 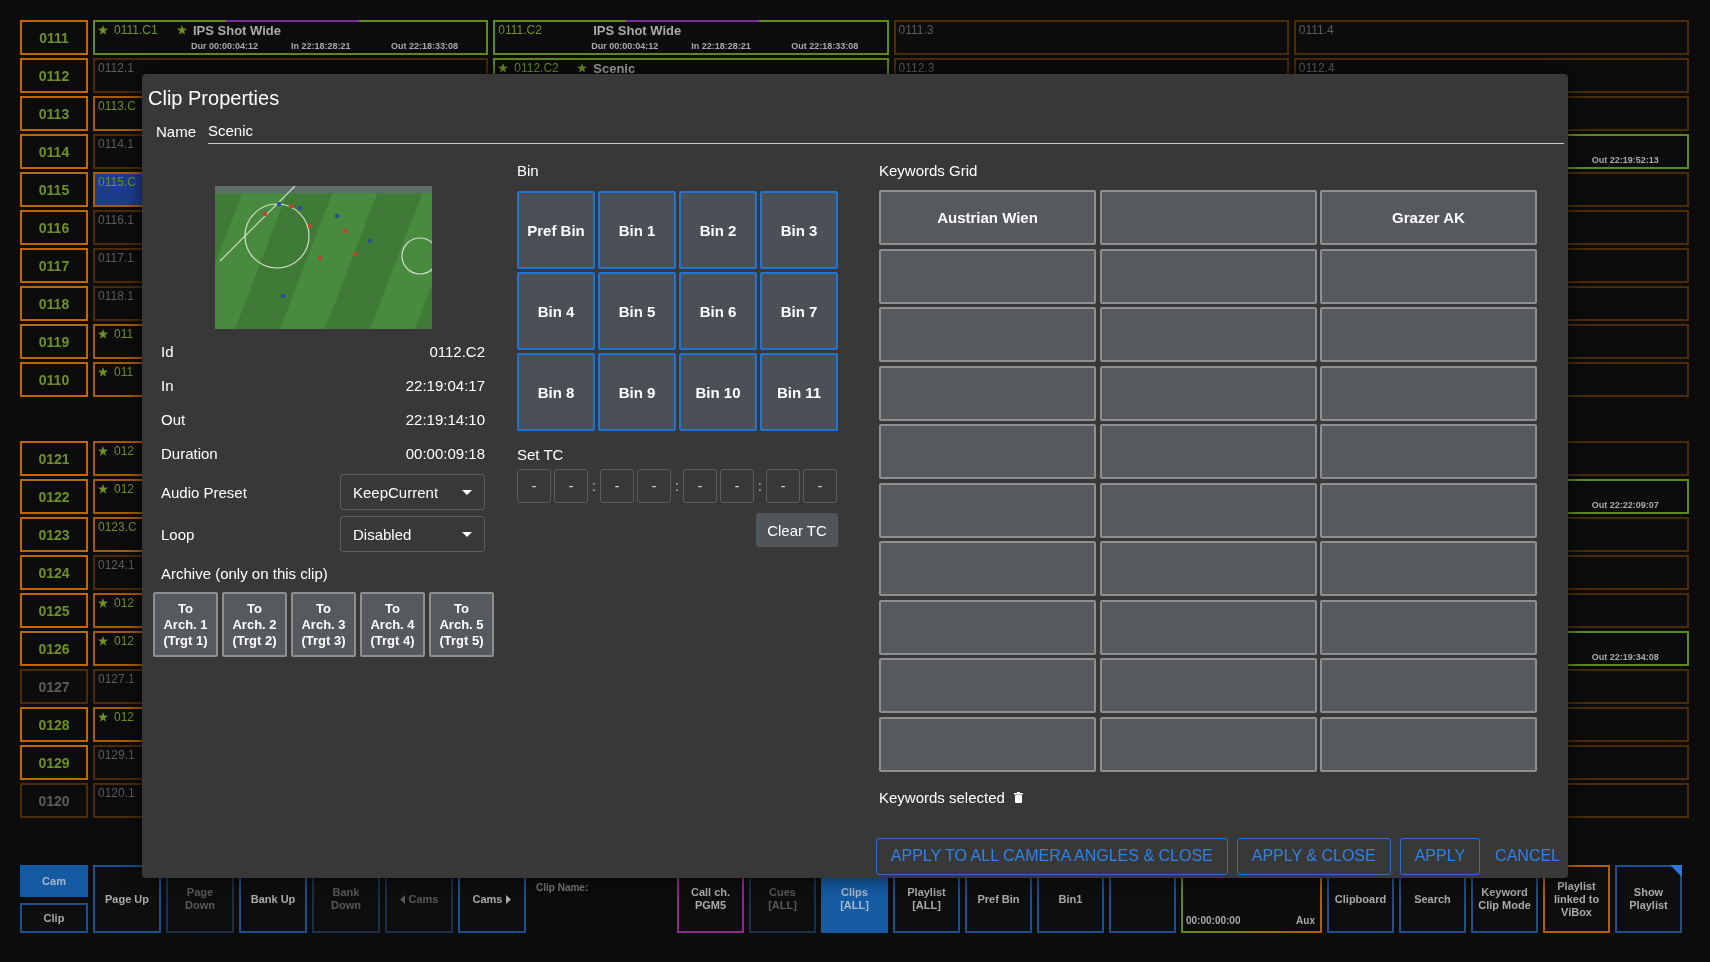 I want to click on property-label: In, so click(x=167, y=385).